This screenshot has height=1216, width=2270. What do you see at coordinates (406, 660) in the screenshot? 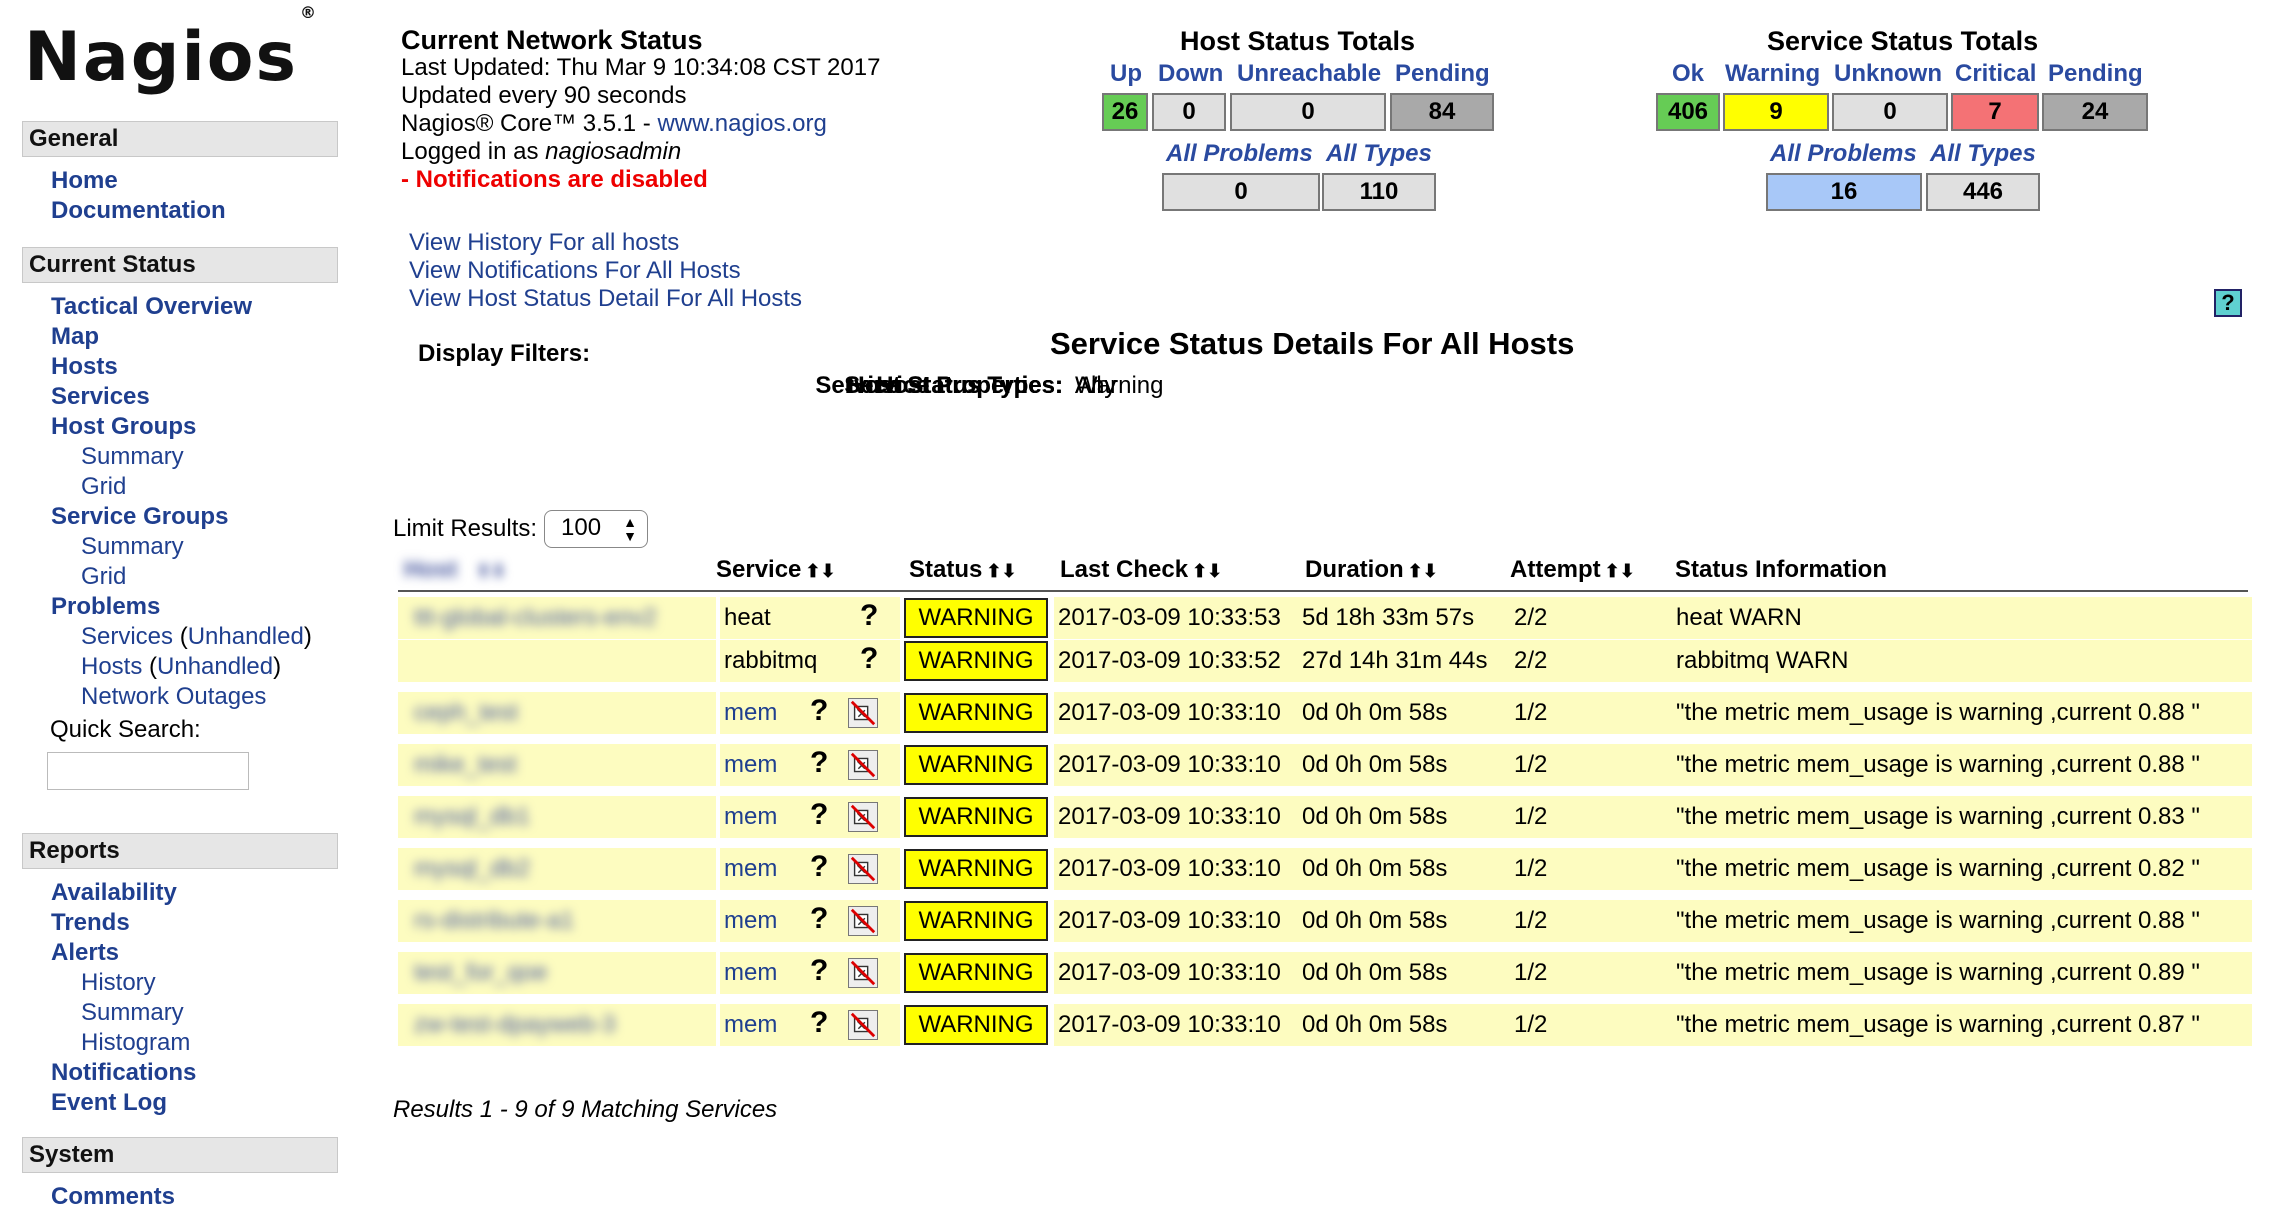
I see `host-link` at bounding box center [406, 660].